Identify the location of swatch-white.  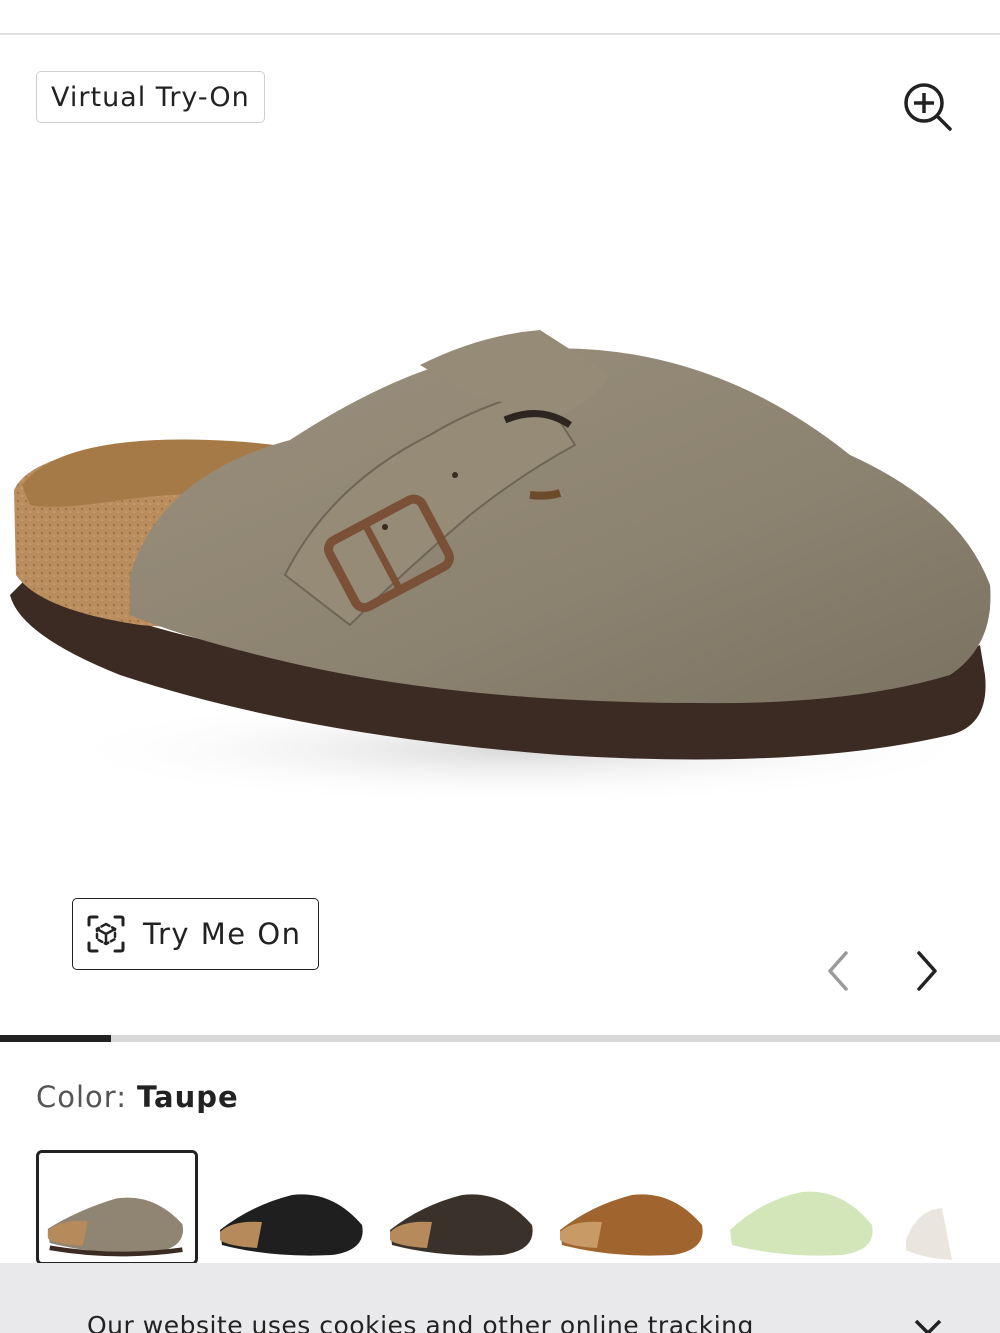
(946, 1207).